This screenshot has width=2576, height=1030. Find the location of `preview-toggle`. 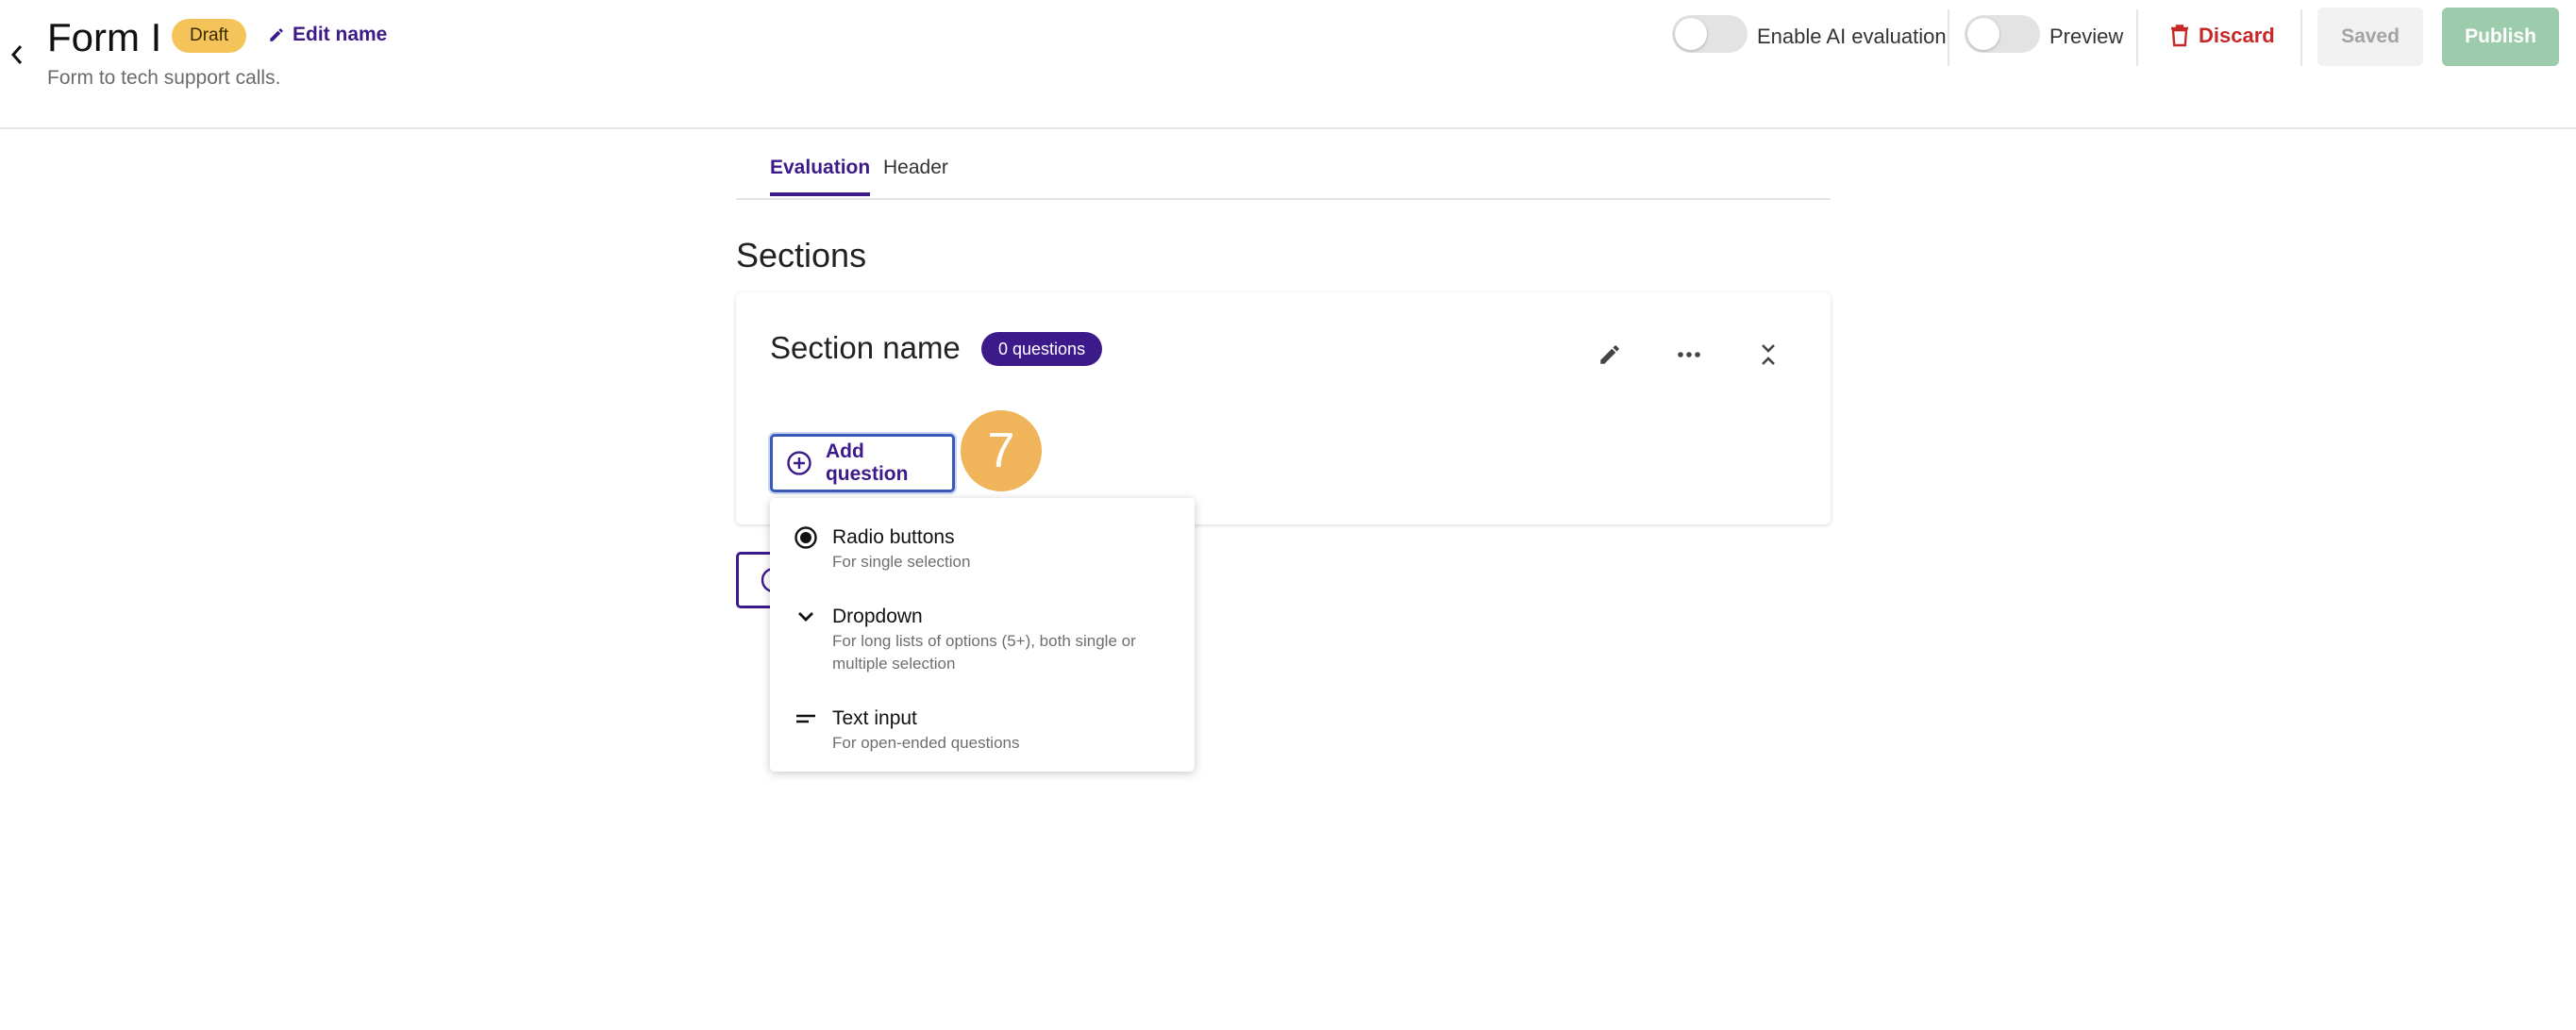

preview-toggle is located at coordinates (2002, 34).